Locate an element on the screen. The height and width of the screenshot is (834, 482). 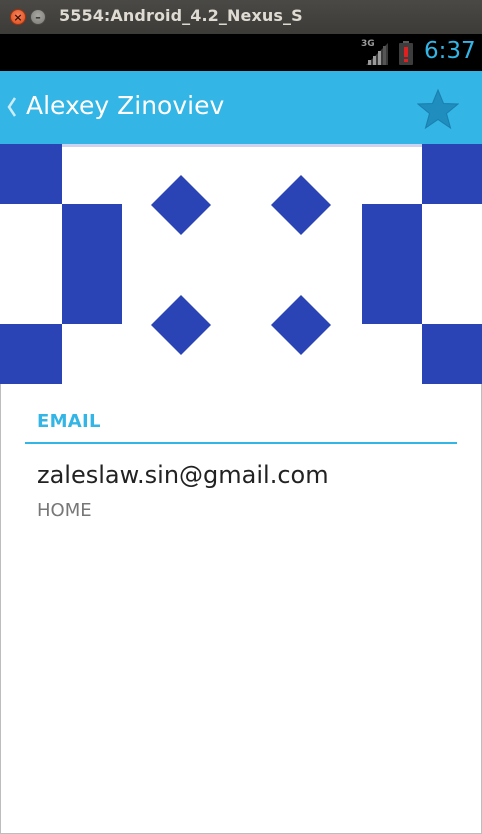
status-clock: 6:37 is located at coordinates (450, 51).